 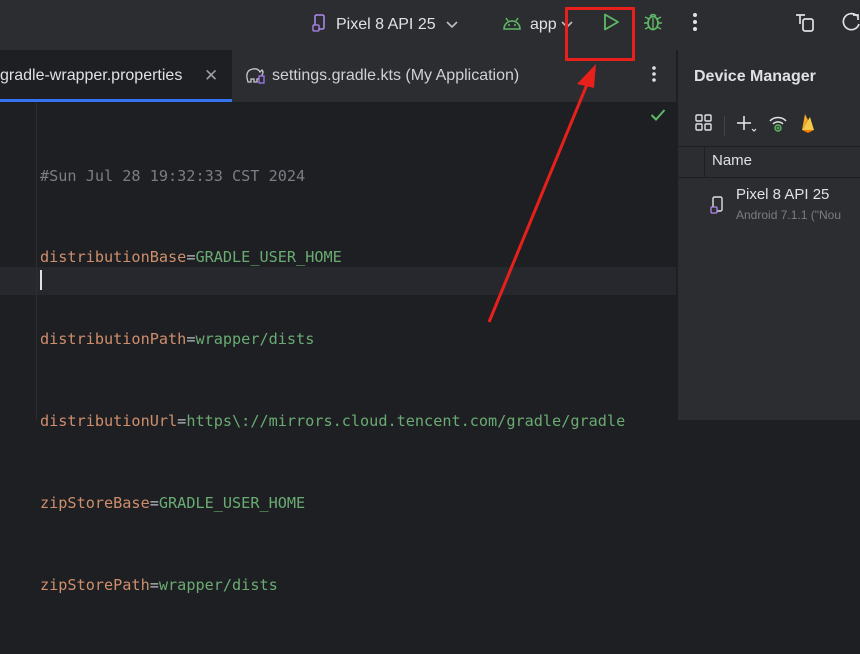 I want to click on property-key: distributionPath, so click(x=113, y=339).